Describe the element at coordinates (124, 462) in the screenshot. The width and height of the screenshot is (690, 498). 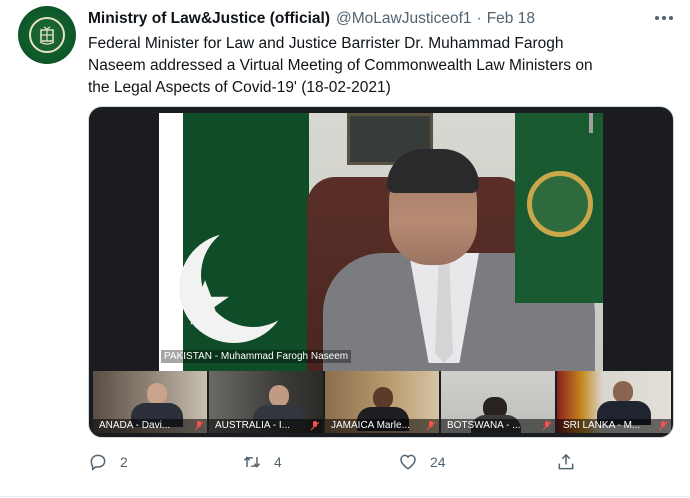
I see `reply-count: 2` at that location.